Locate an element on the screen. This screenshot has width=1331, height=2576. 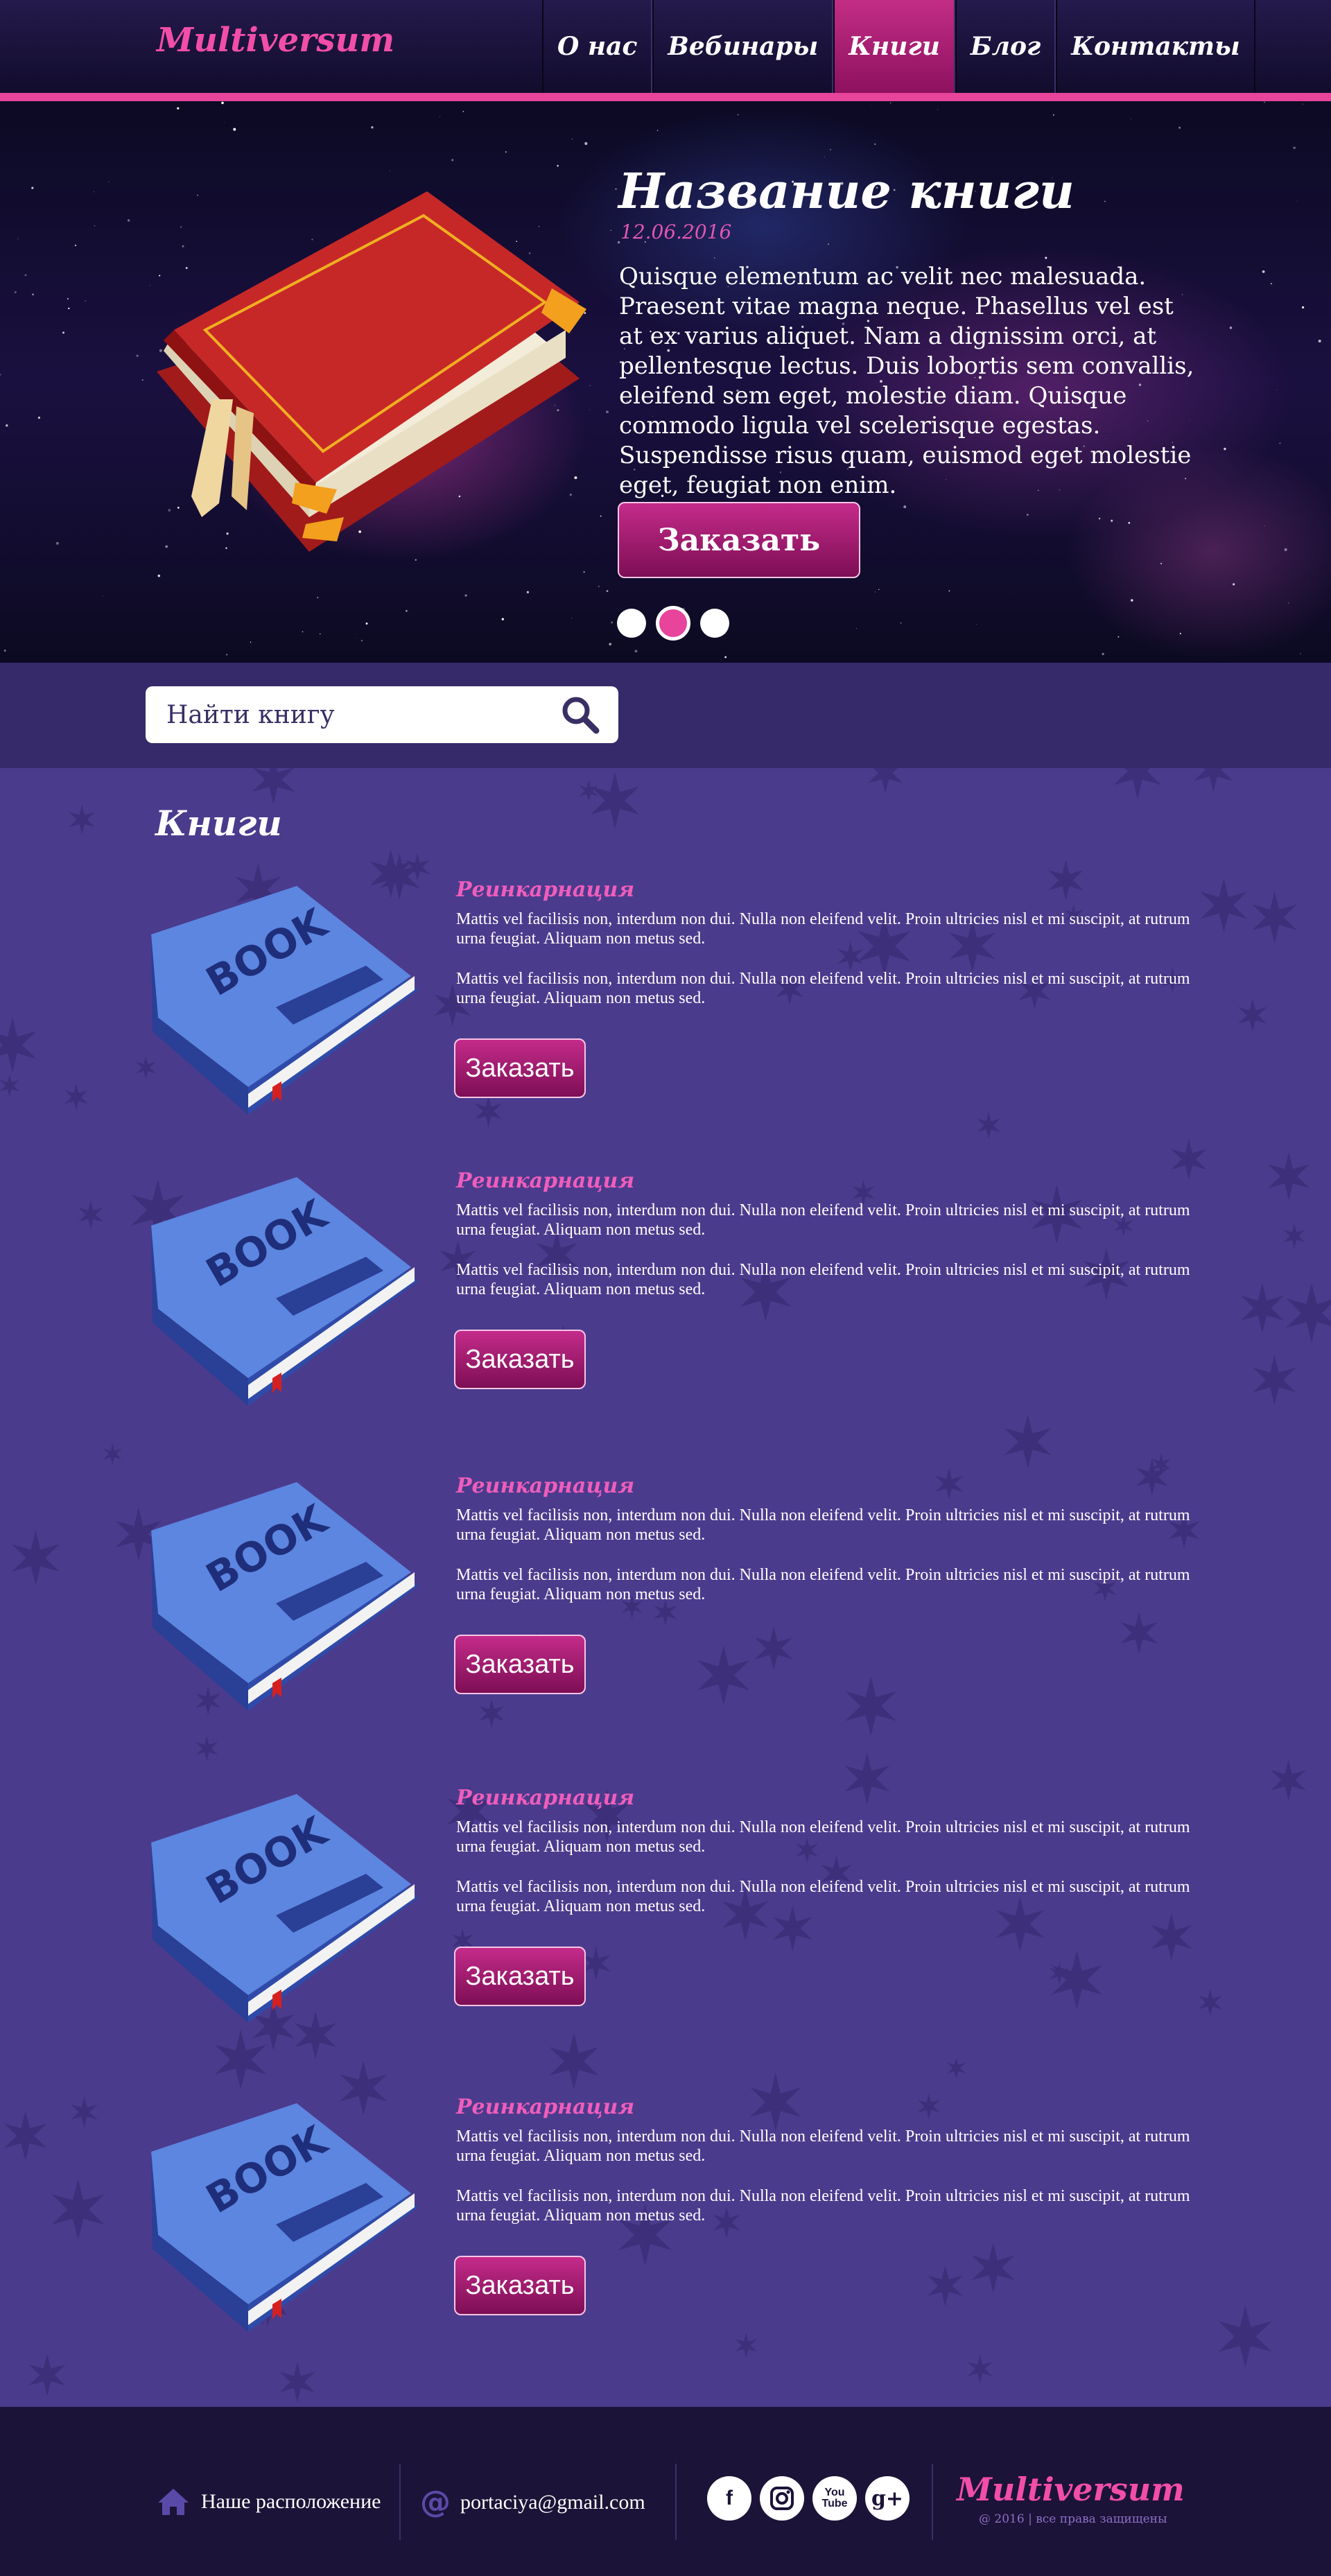
nav-item-contacts: Контакты is located at coordinates (1155, 46).